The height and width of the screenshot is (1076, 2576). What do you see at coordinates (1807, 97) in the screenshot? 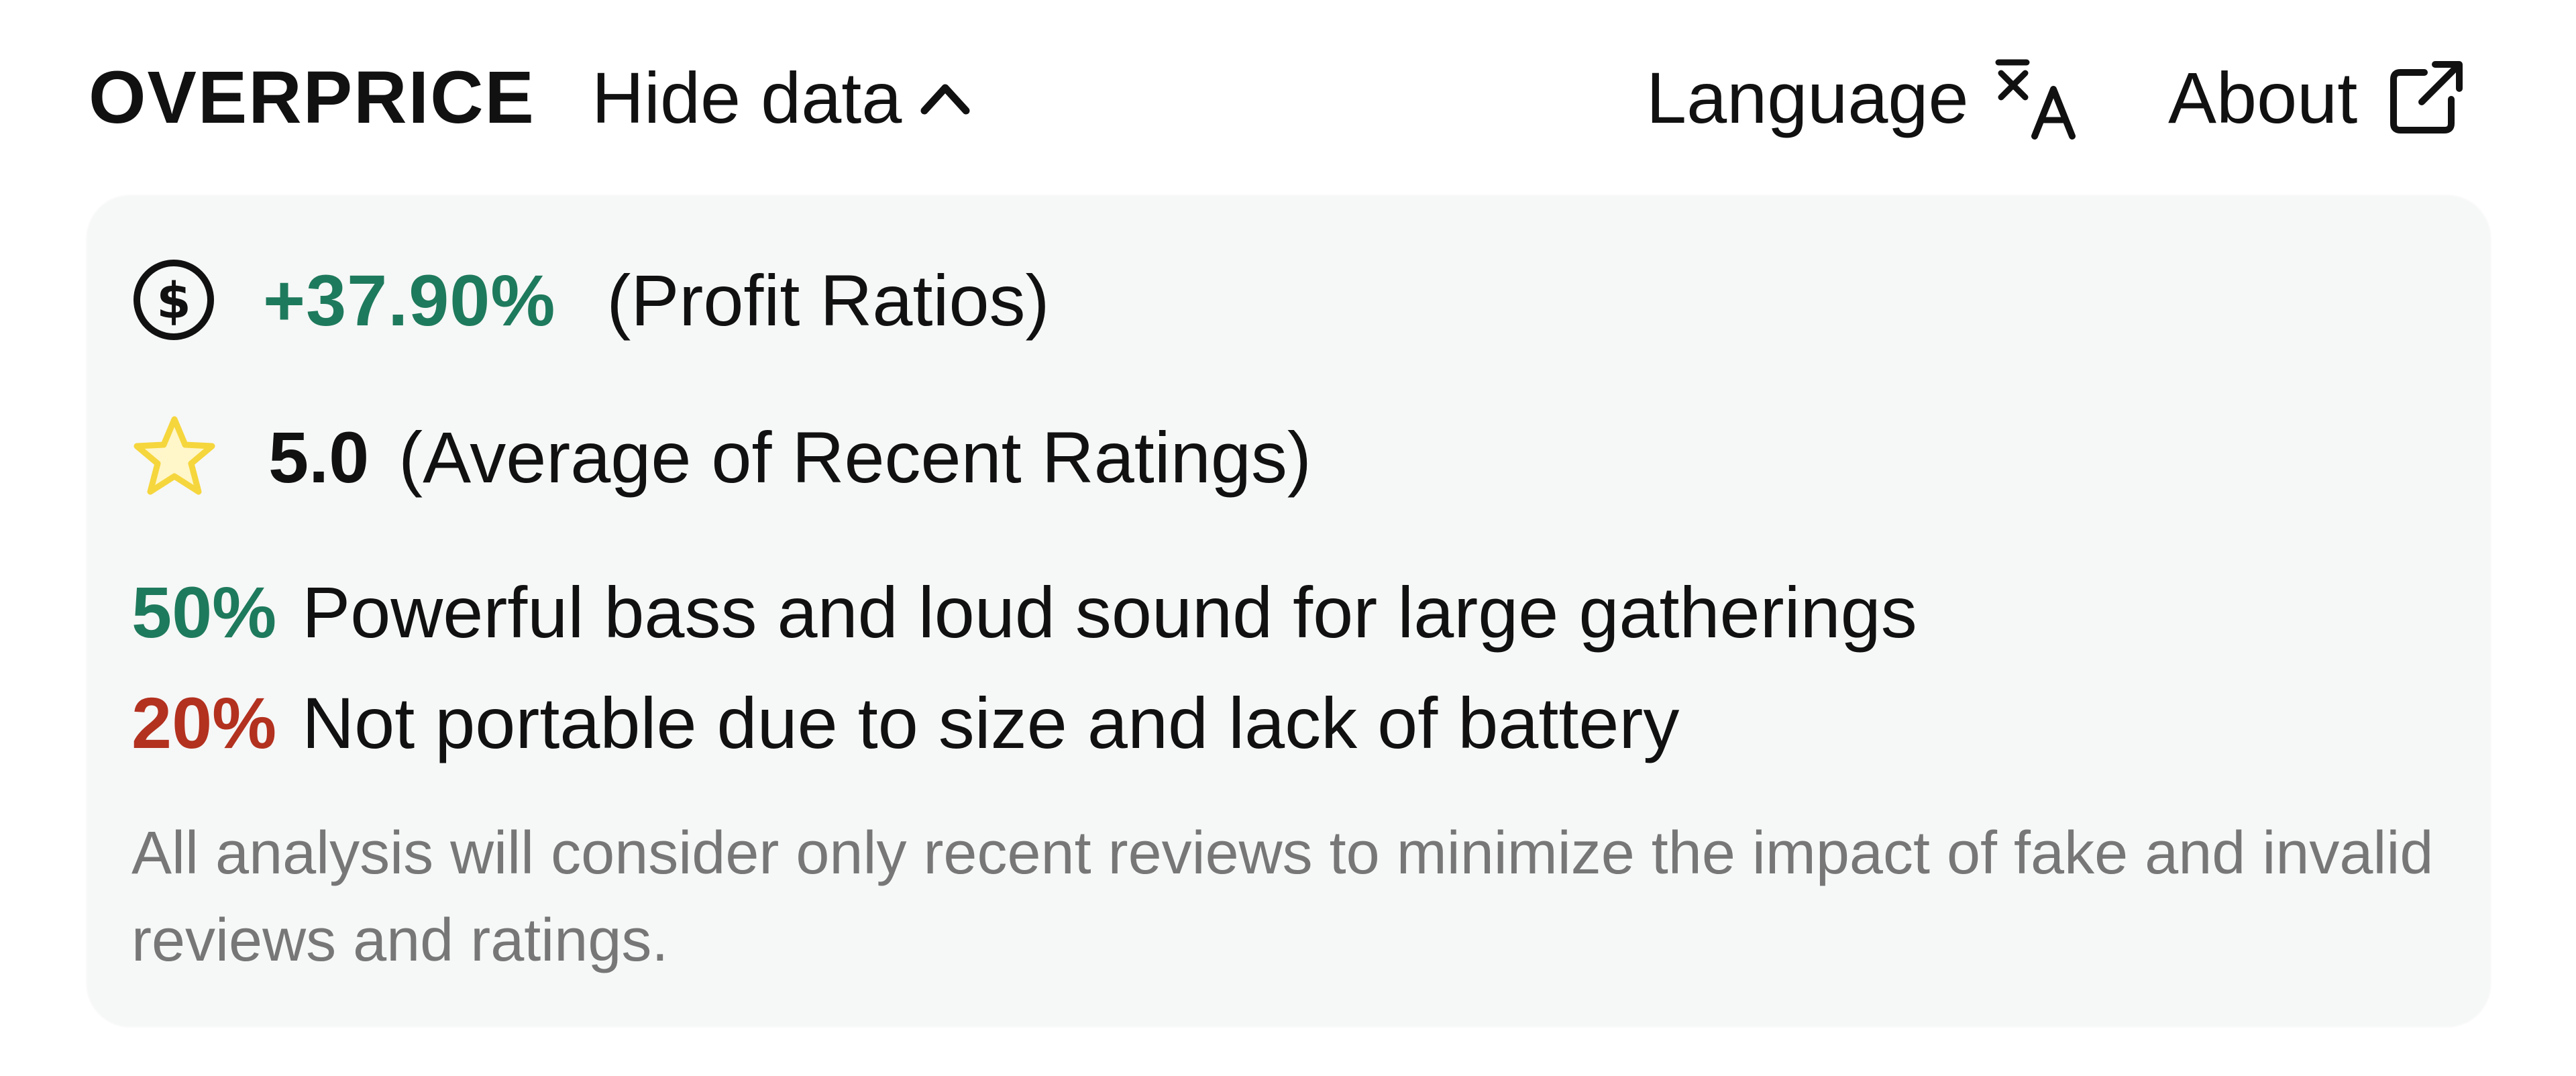
I see `language-label: Language` at bounding box center [1807, 97].